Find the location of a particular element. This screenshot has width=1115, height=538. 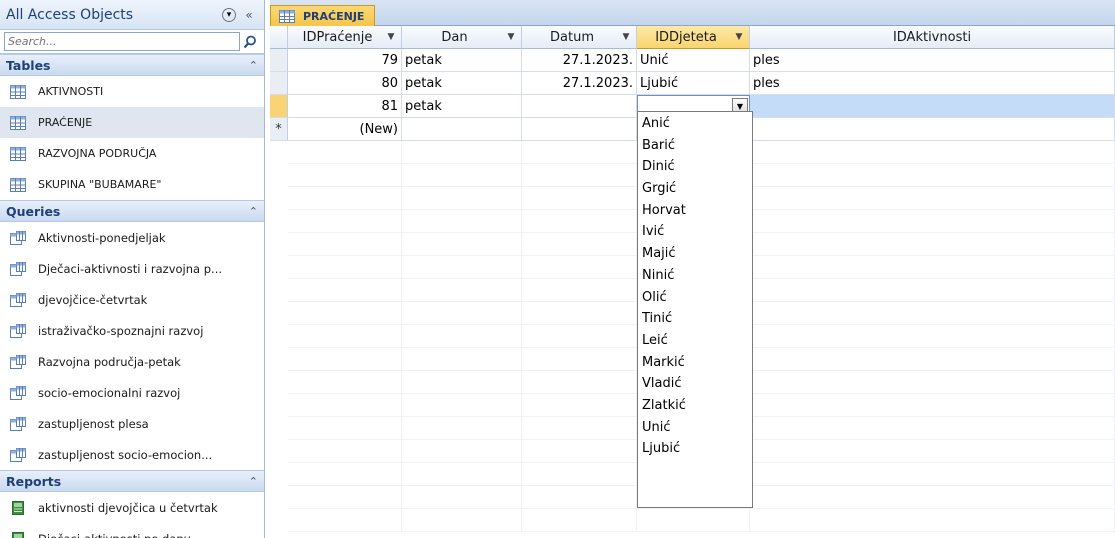

group-header-reports: Reports ⌃ is located at coordinates (132, 481).